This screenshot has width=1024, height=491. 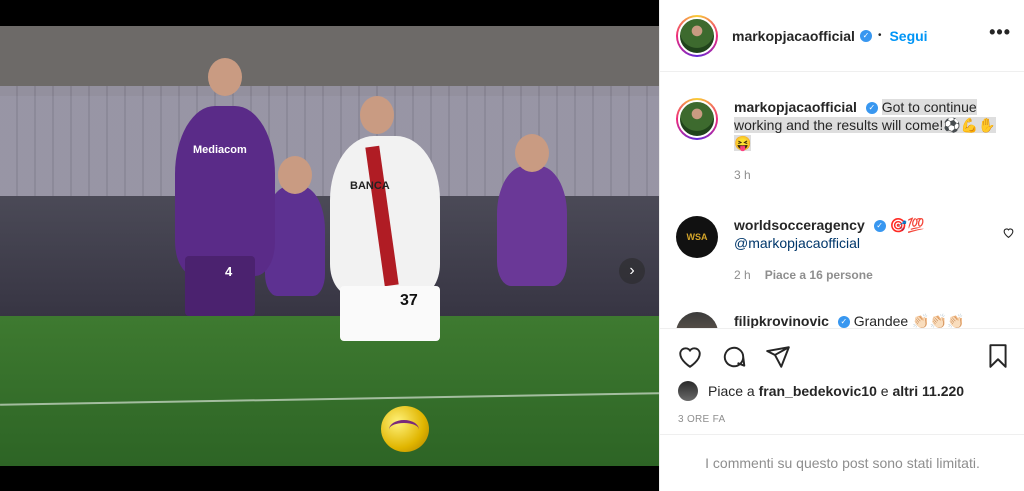 I want to click on player-shorts: 4, so click(x=220, y=286).